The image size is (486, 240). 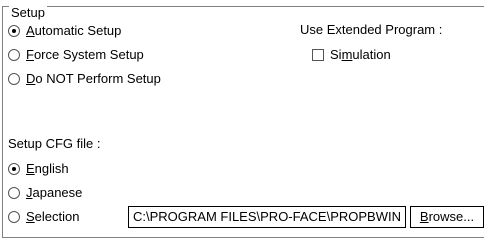 What do you see at coordinates (54, 143) in the screenshot?
I see `setup-cfg-label: Setup CFG file :` at bounding box center [54, 143].